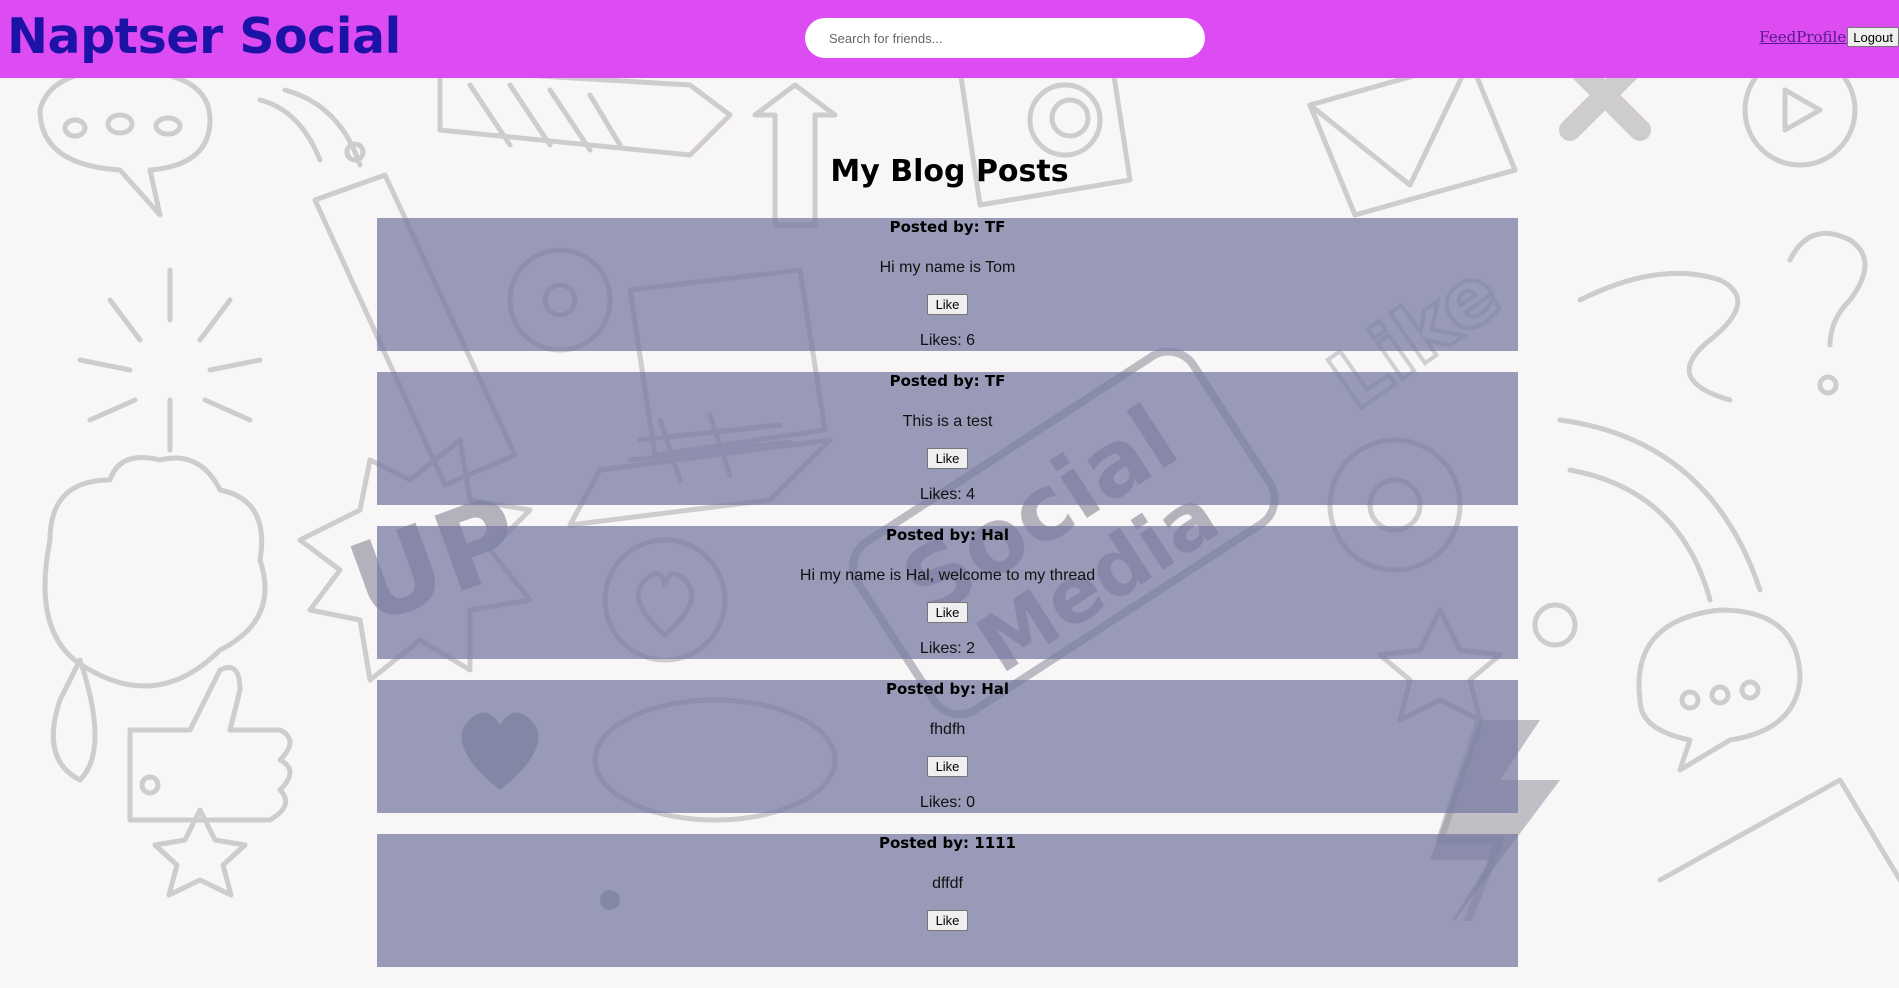 The width and height of the screenshot is (1899, 988). I want to click on post-body: Hi my name is Hal, welcome to my thread, so click(947, 575).